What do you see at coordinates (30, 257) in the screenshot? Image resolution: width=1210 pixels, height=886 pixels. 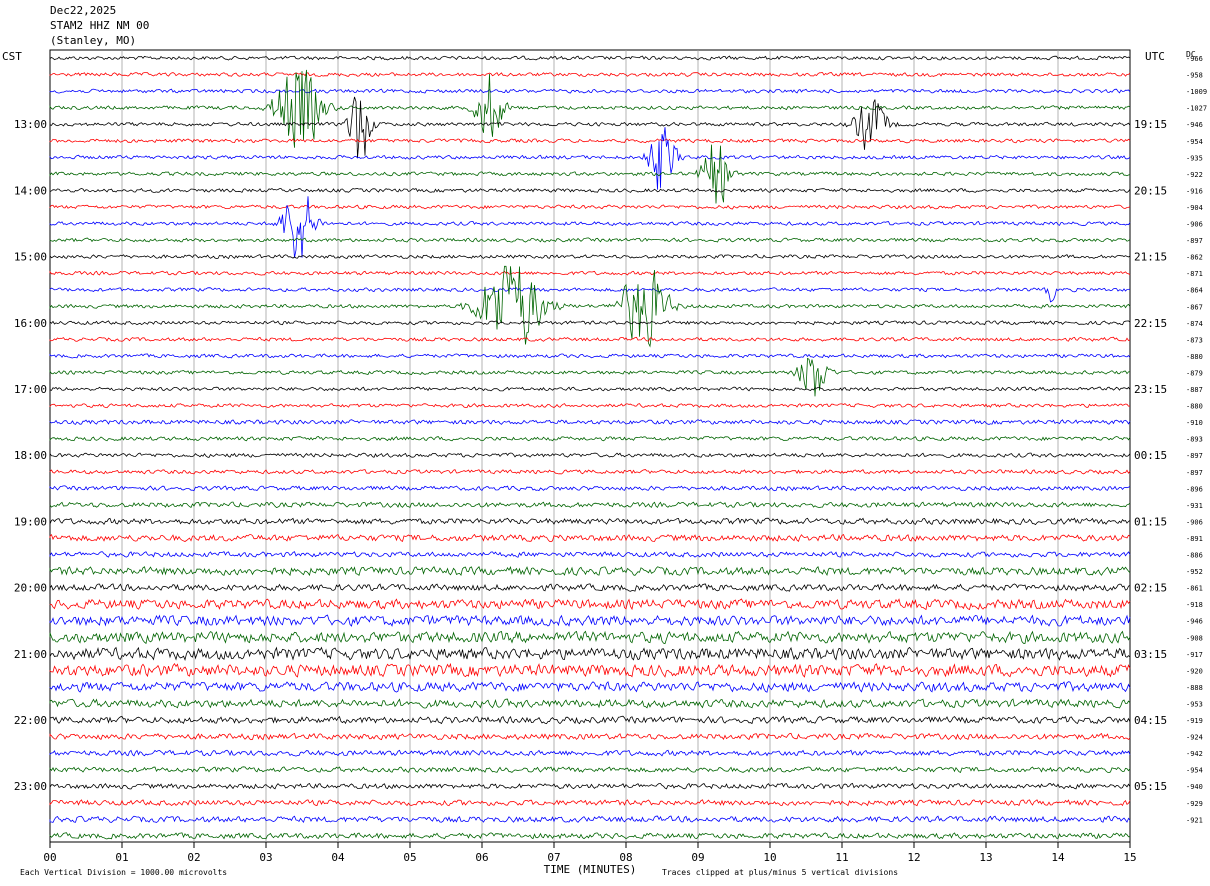 I see `left-hour-label: 15:00` at bounding box center [30, 257].